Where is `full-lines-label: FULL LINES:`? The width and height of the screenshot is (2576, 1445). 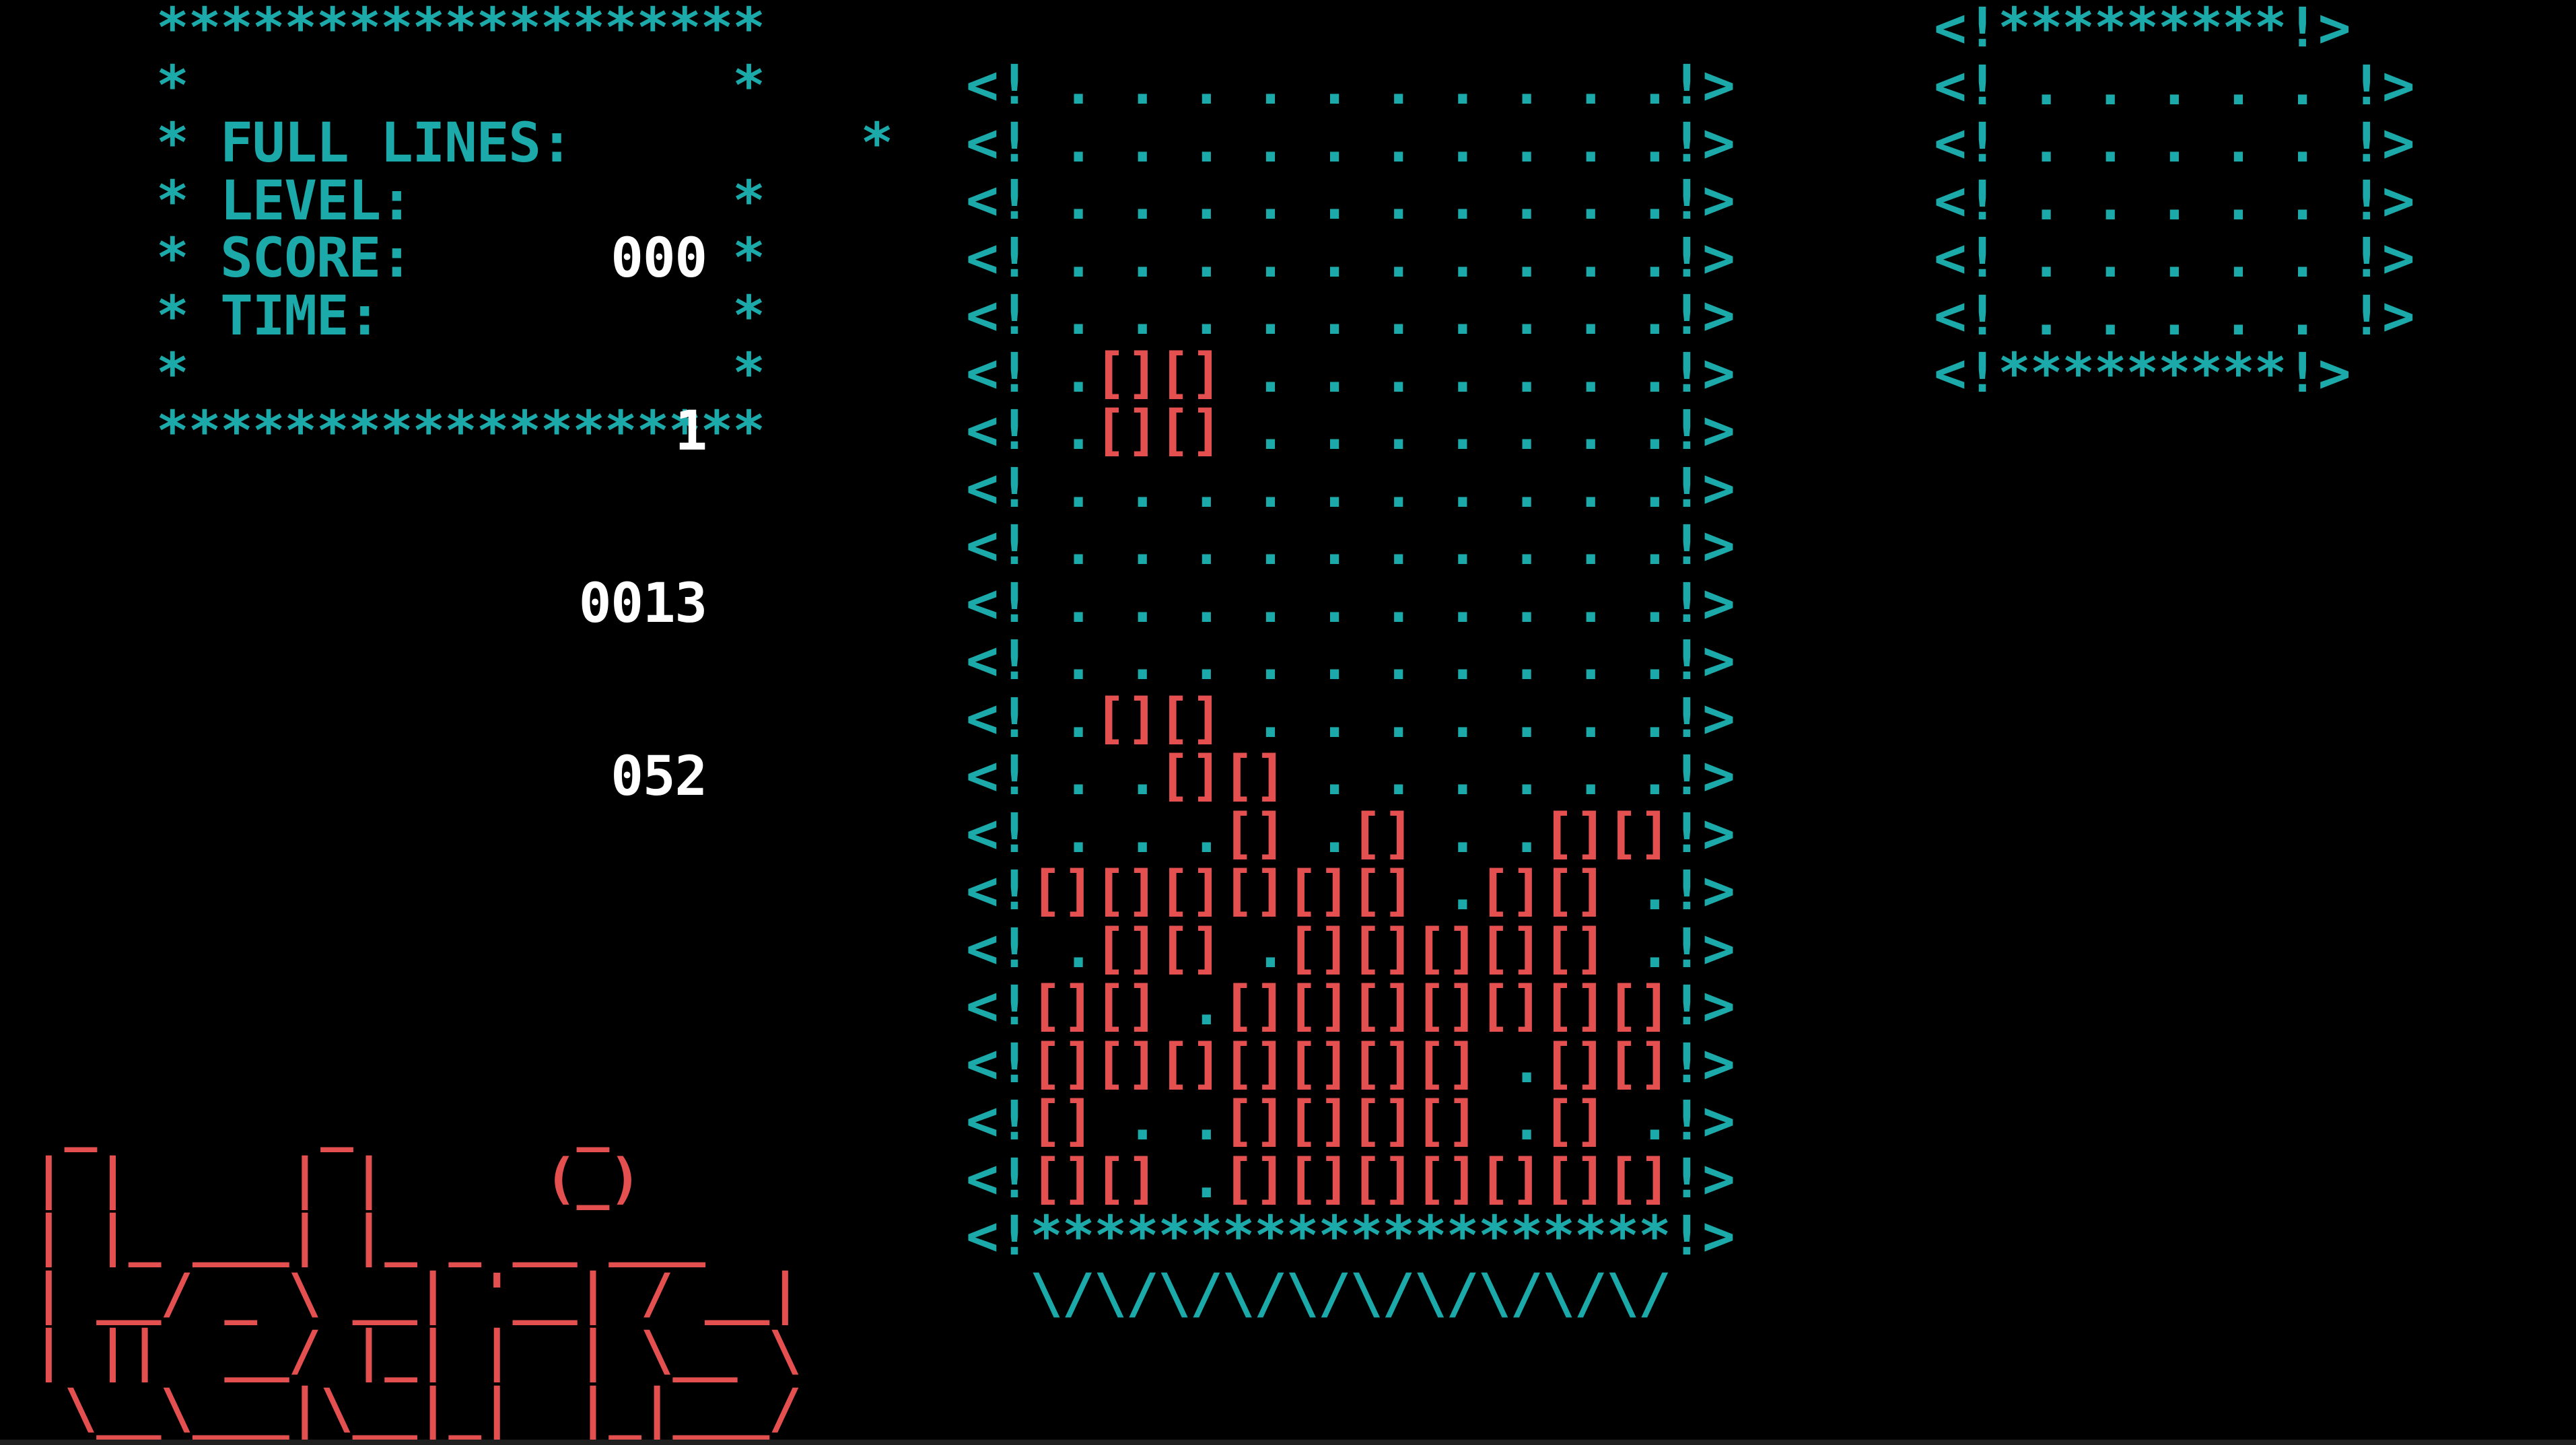 full-lines-label: FULL LINES: is located at coordinates (396, 143).